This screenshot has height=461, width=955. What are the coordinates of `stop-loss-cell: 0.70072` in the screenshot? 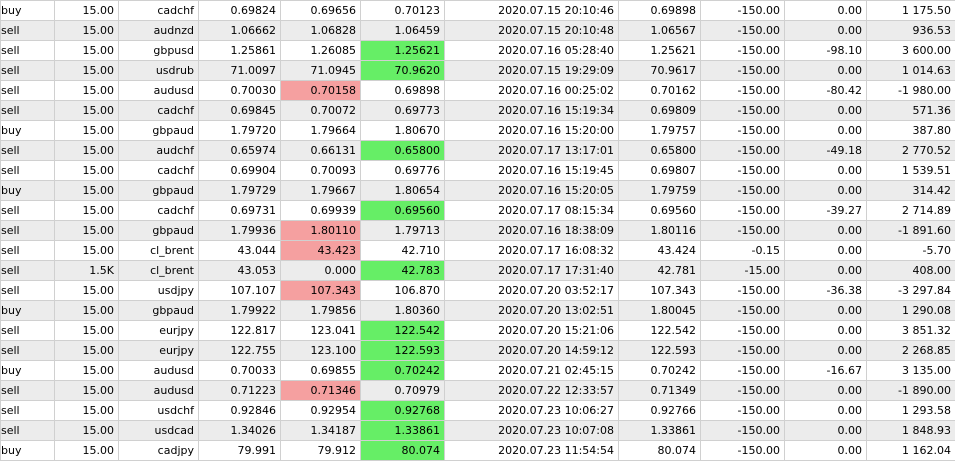 It's located at (321, 111).